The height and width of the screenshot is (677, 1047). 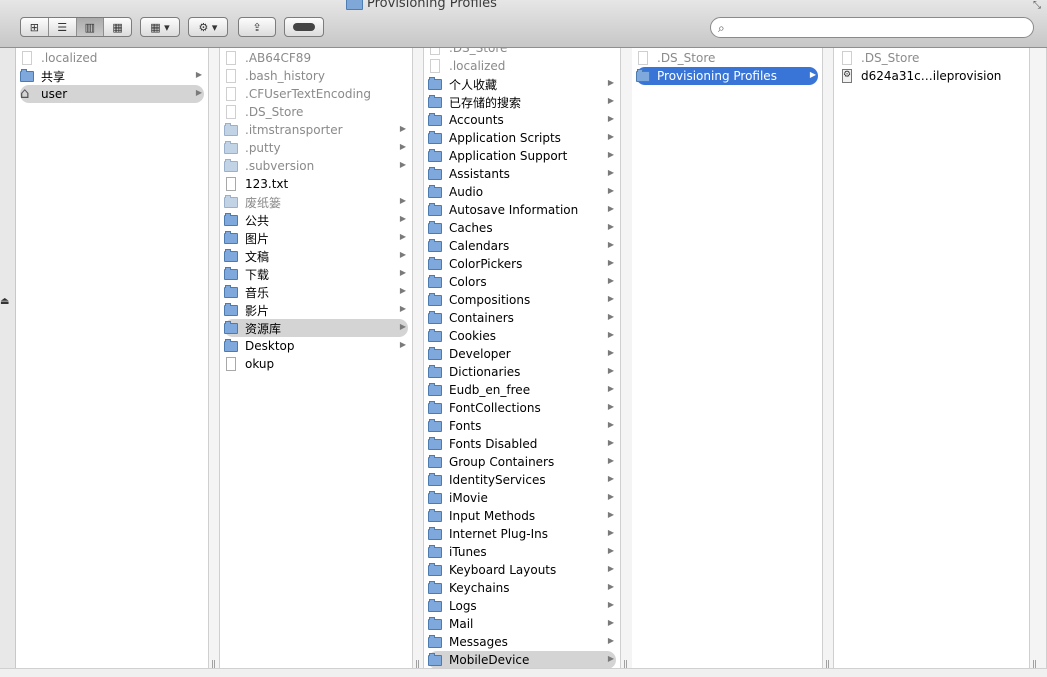 What do you see at coordinates (882, 28) in the screenshot?
I see `search-input` at bounding box center [882, 28].